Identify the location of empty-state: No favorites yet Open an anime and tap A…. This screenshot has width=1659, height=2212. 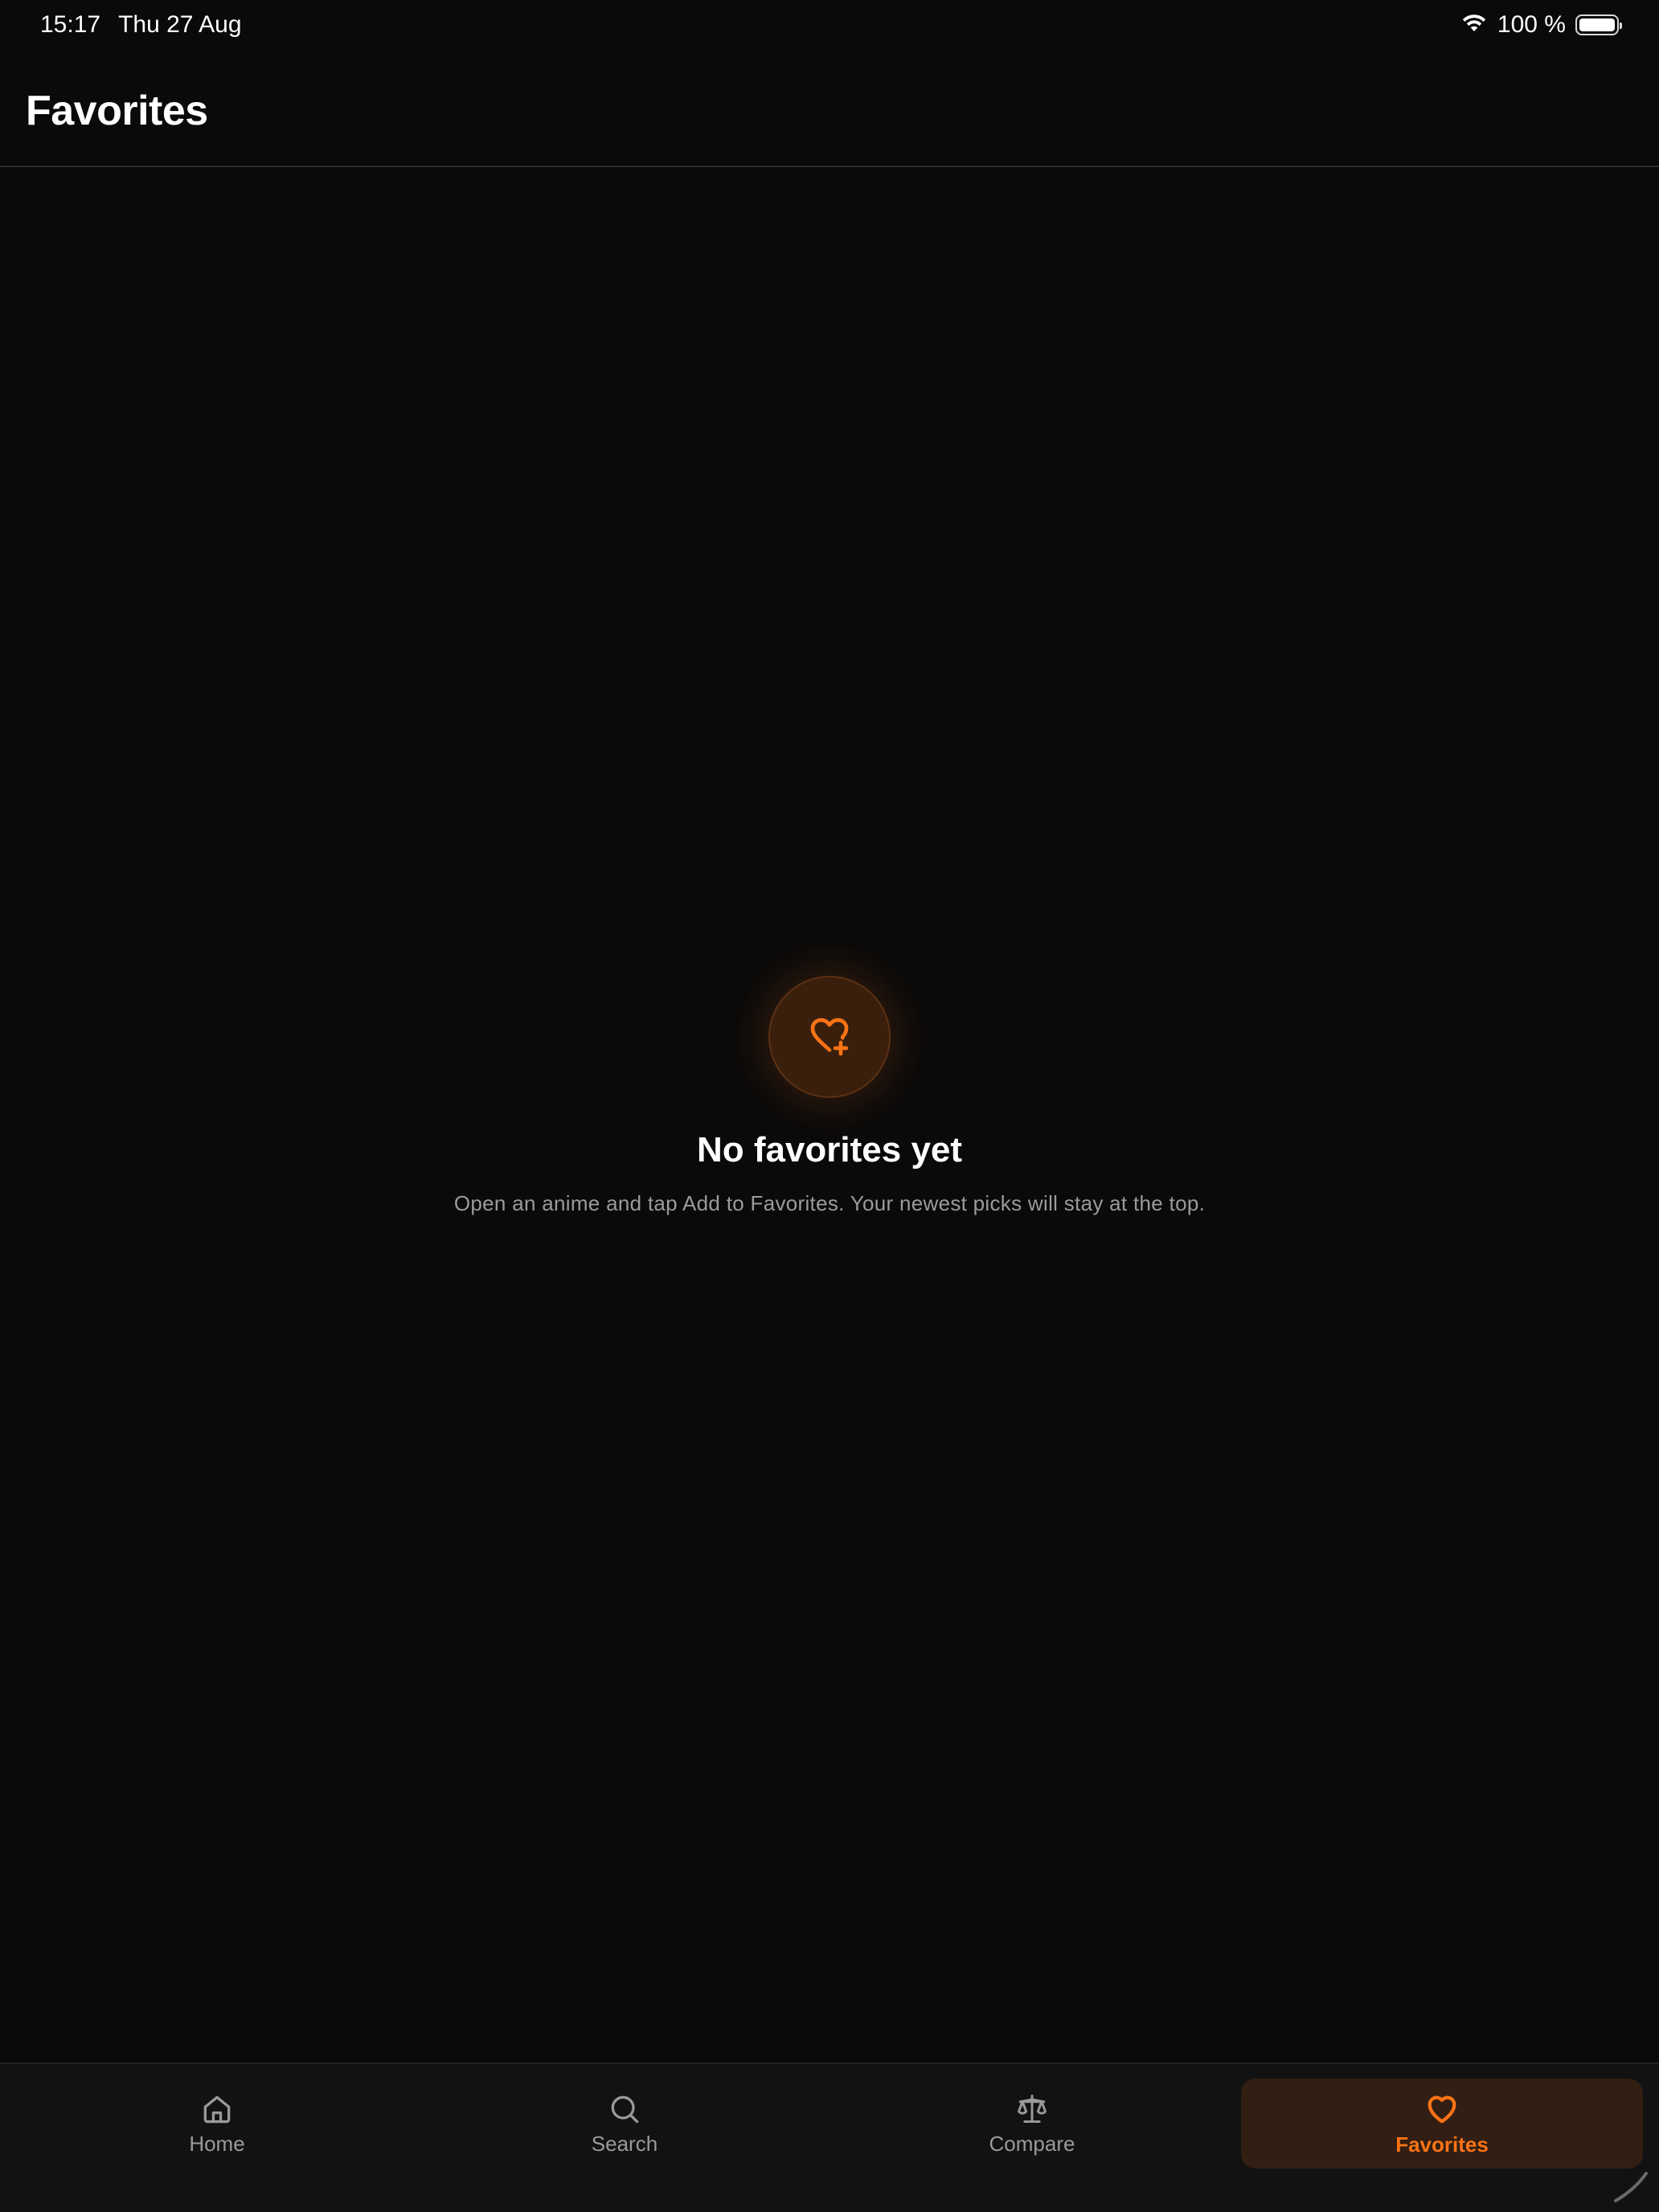
(829, 1096).